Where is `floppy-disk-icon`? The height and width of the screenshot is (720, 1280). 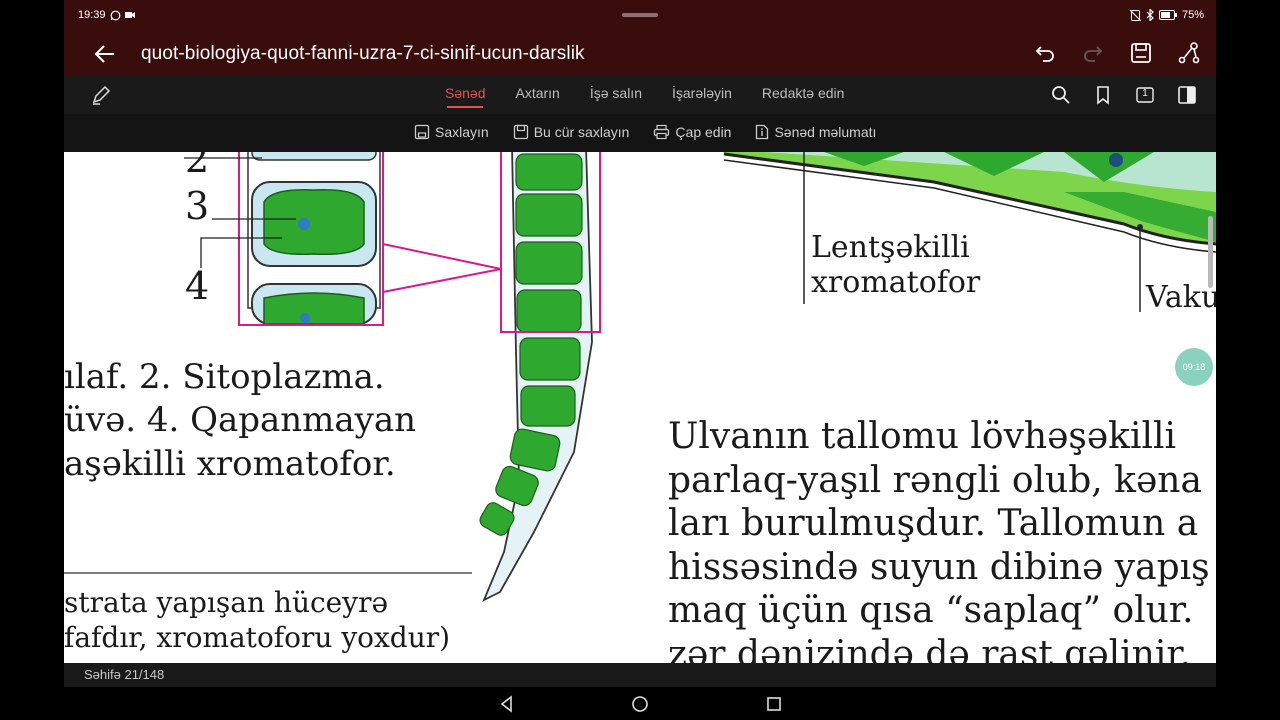 floppy-disk-icon is located at coordinates (1141, 53).